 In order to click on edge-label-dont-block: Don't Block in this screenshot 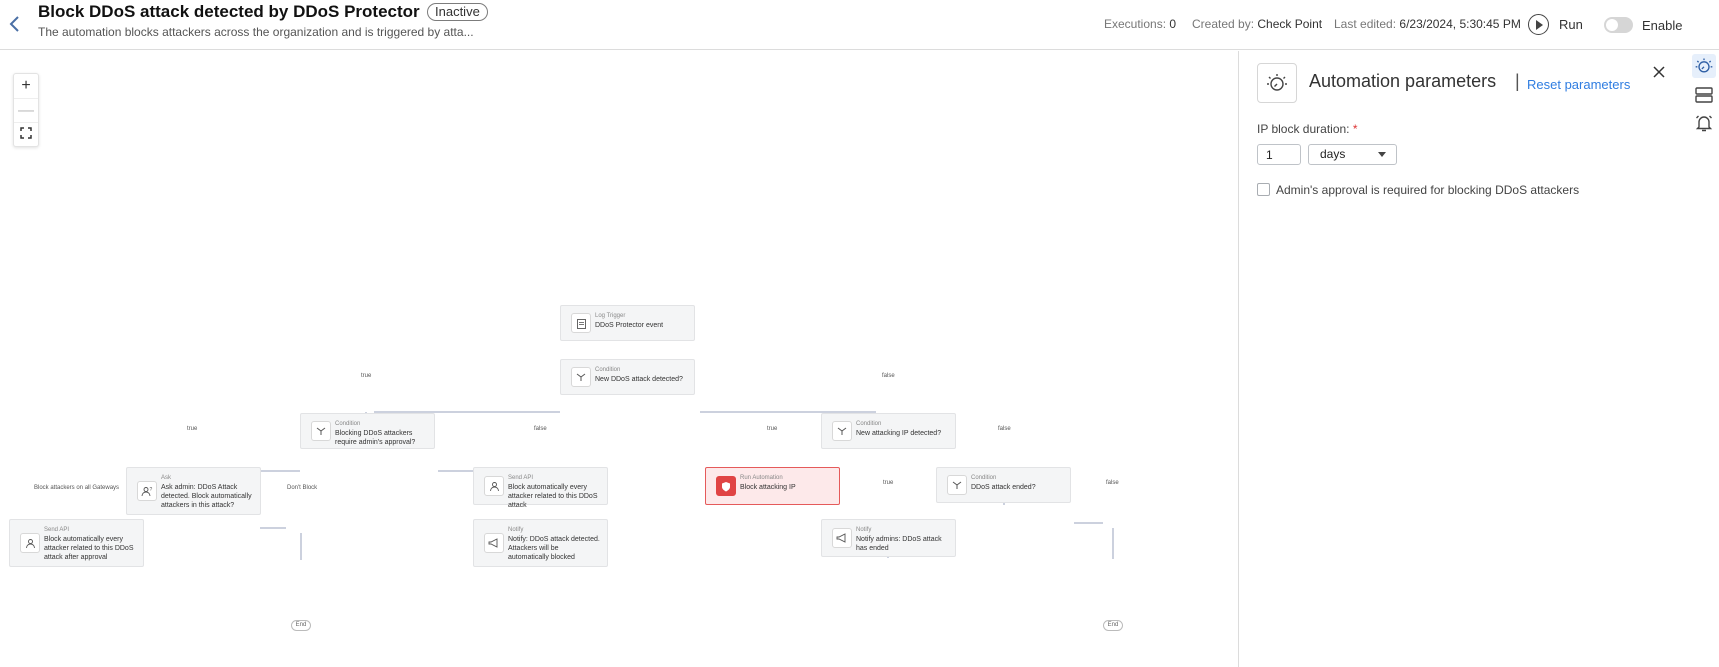, I will do `click(302, 488)`.